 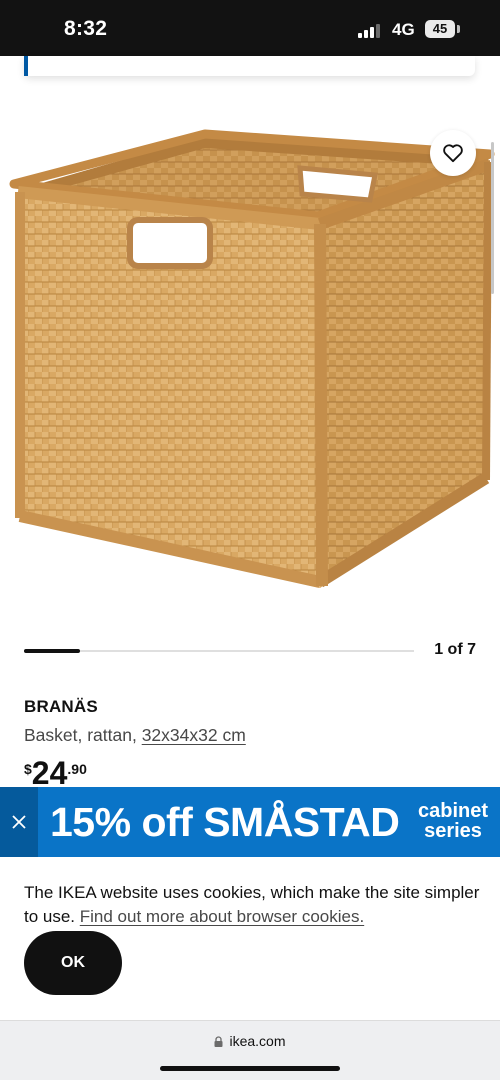 I want to click on top-info-card, so click(x=249, y=66).